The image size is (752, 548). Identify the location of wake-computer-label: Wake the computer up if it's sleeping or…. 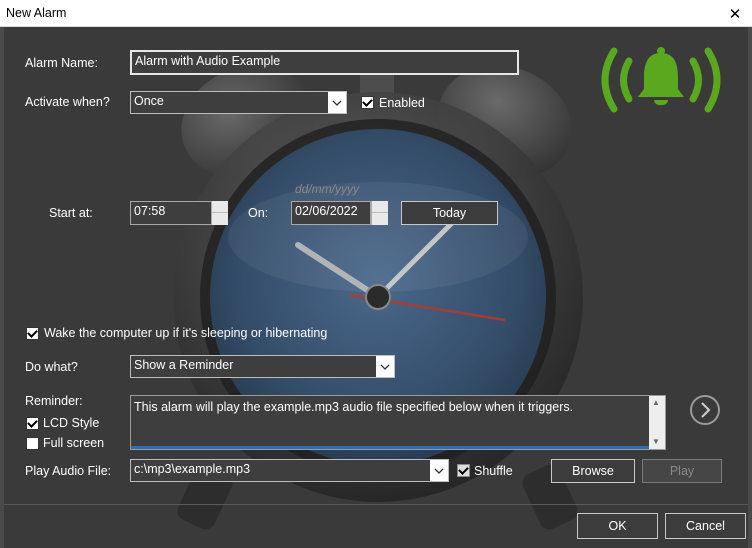
(186, 333).